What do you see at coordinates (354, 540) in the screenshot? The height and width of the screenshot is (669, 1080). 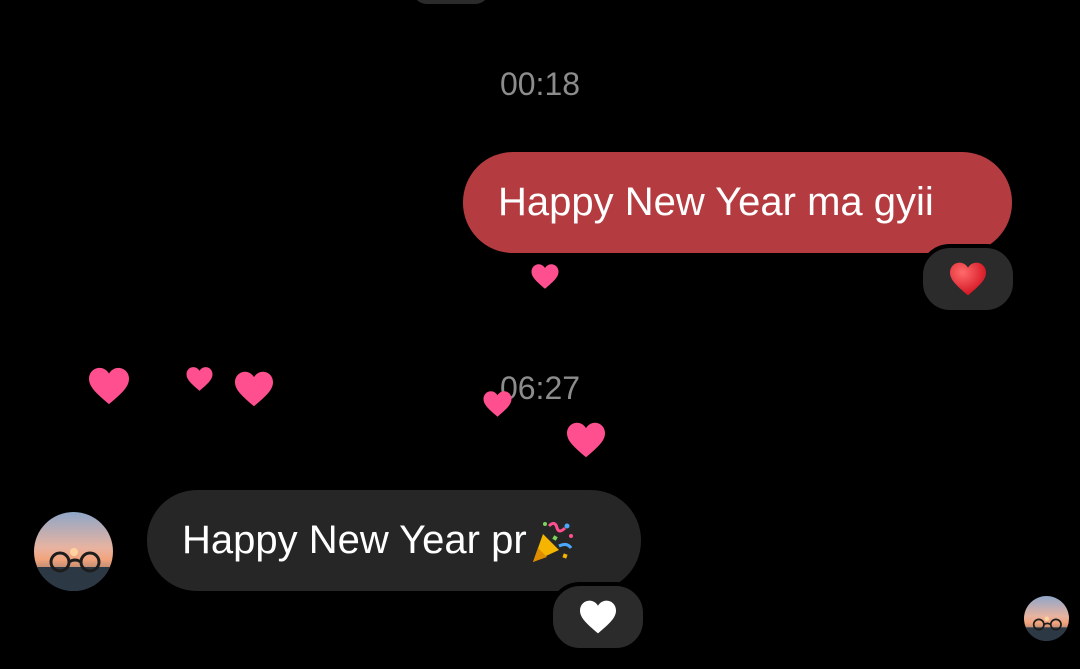 I see `received-message-text: Happy New Year pr` at bounding box center [354, 540].